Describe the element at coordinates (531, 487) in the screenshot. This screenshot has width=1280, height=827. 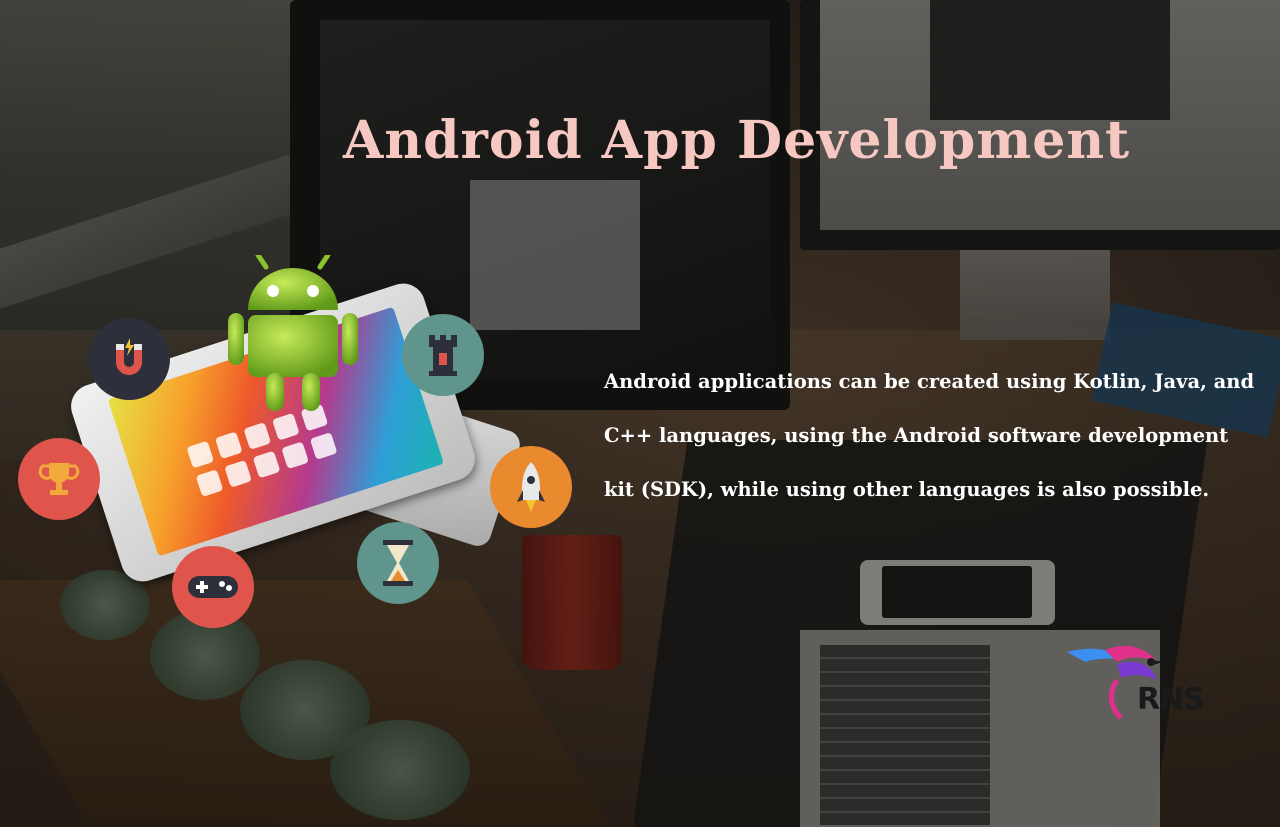
I see `rocket-icon` at that location.